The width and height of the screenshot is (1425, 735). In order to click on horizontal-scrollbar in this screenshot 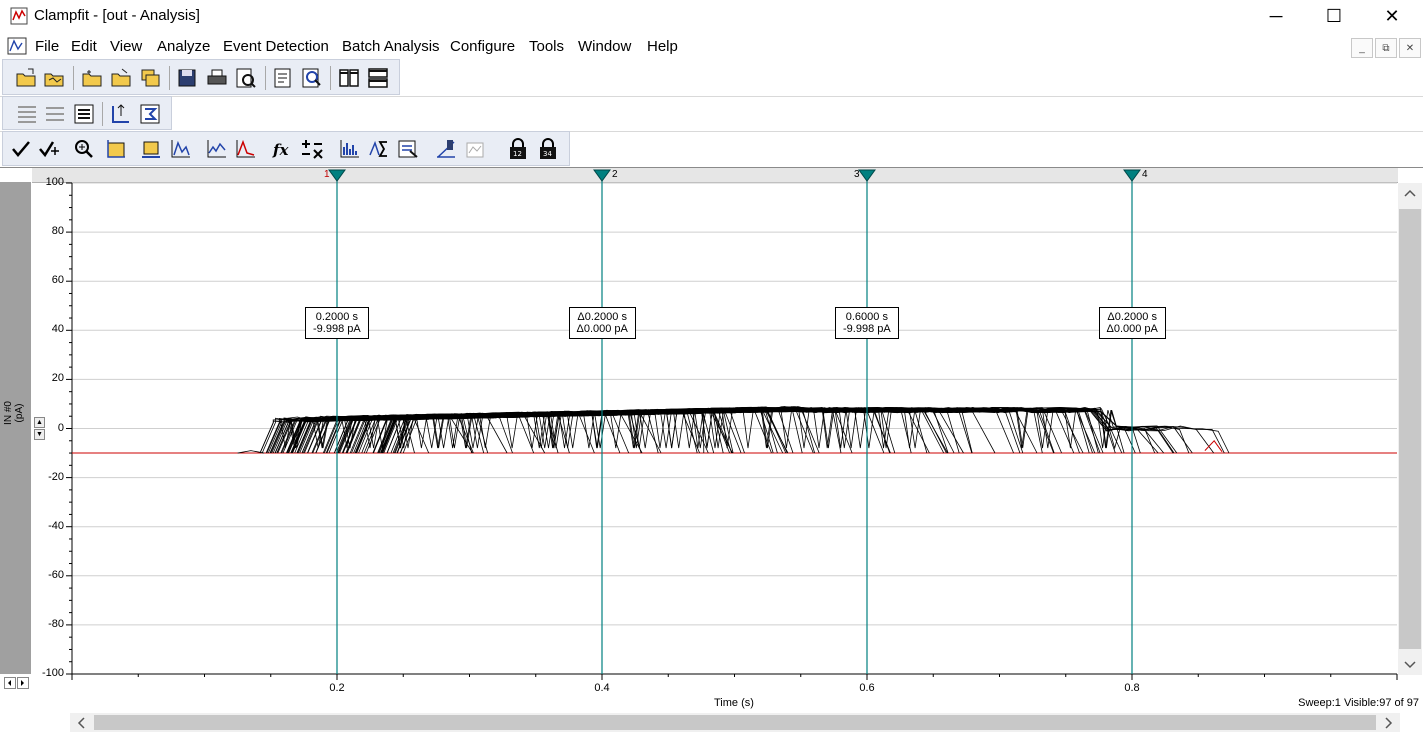, I will do `click(735, 722)`.